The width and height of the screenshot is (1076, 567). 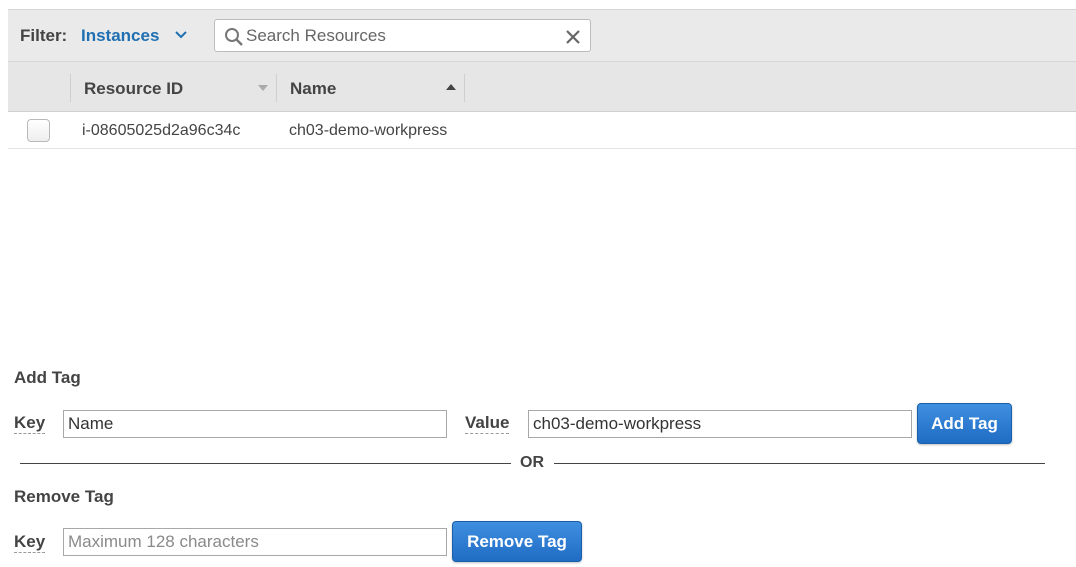 What do you see at coordinates (263, 88) in the screenshot?
I see `sort-down-icon` at bounding box center [263, 88].